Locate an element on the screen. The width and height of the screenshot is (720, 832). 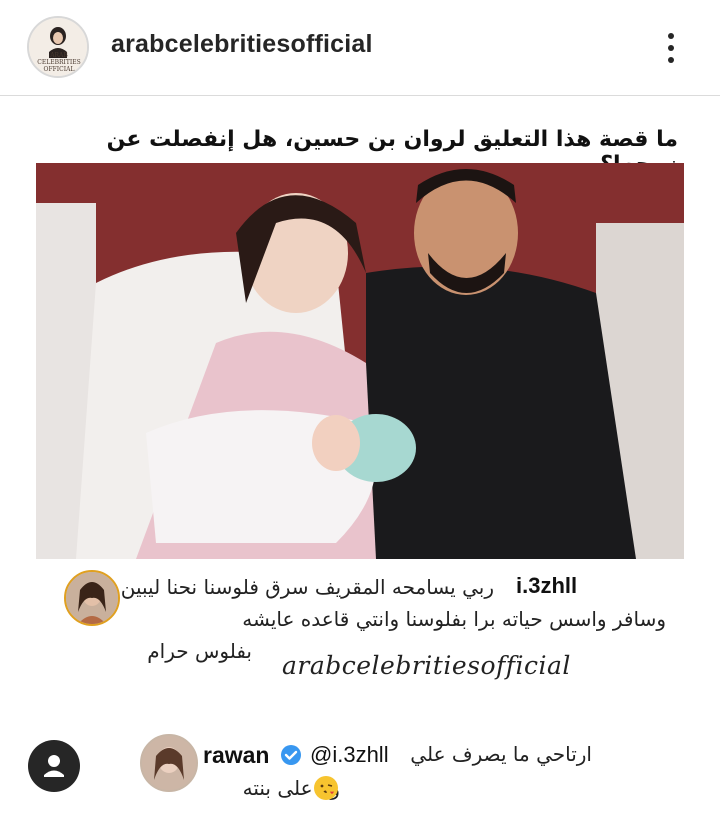
profile-user-icon is located at coordinates (54, 766).